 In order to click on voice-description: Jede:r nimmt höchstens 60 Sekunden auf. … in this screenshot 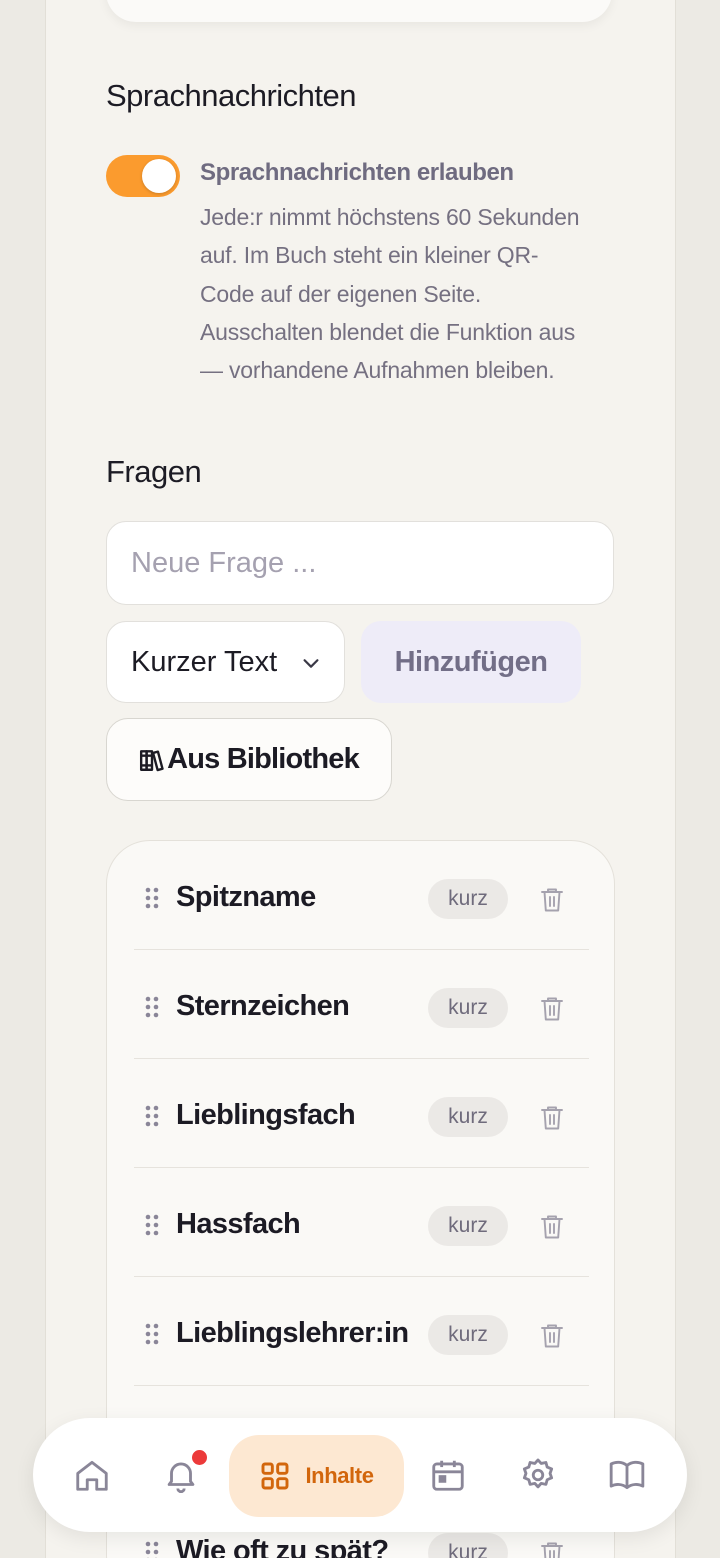, I will do `click(410, 293)`.